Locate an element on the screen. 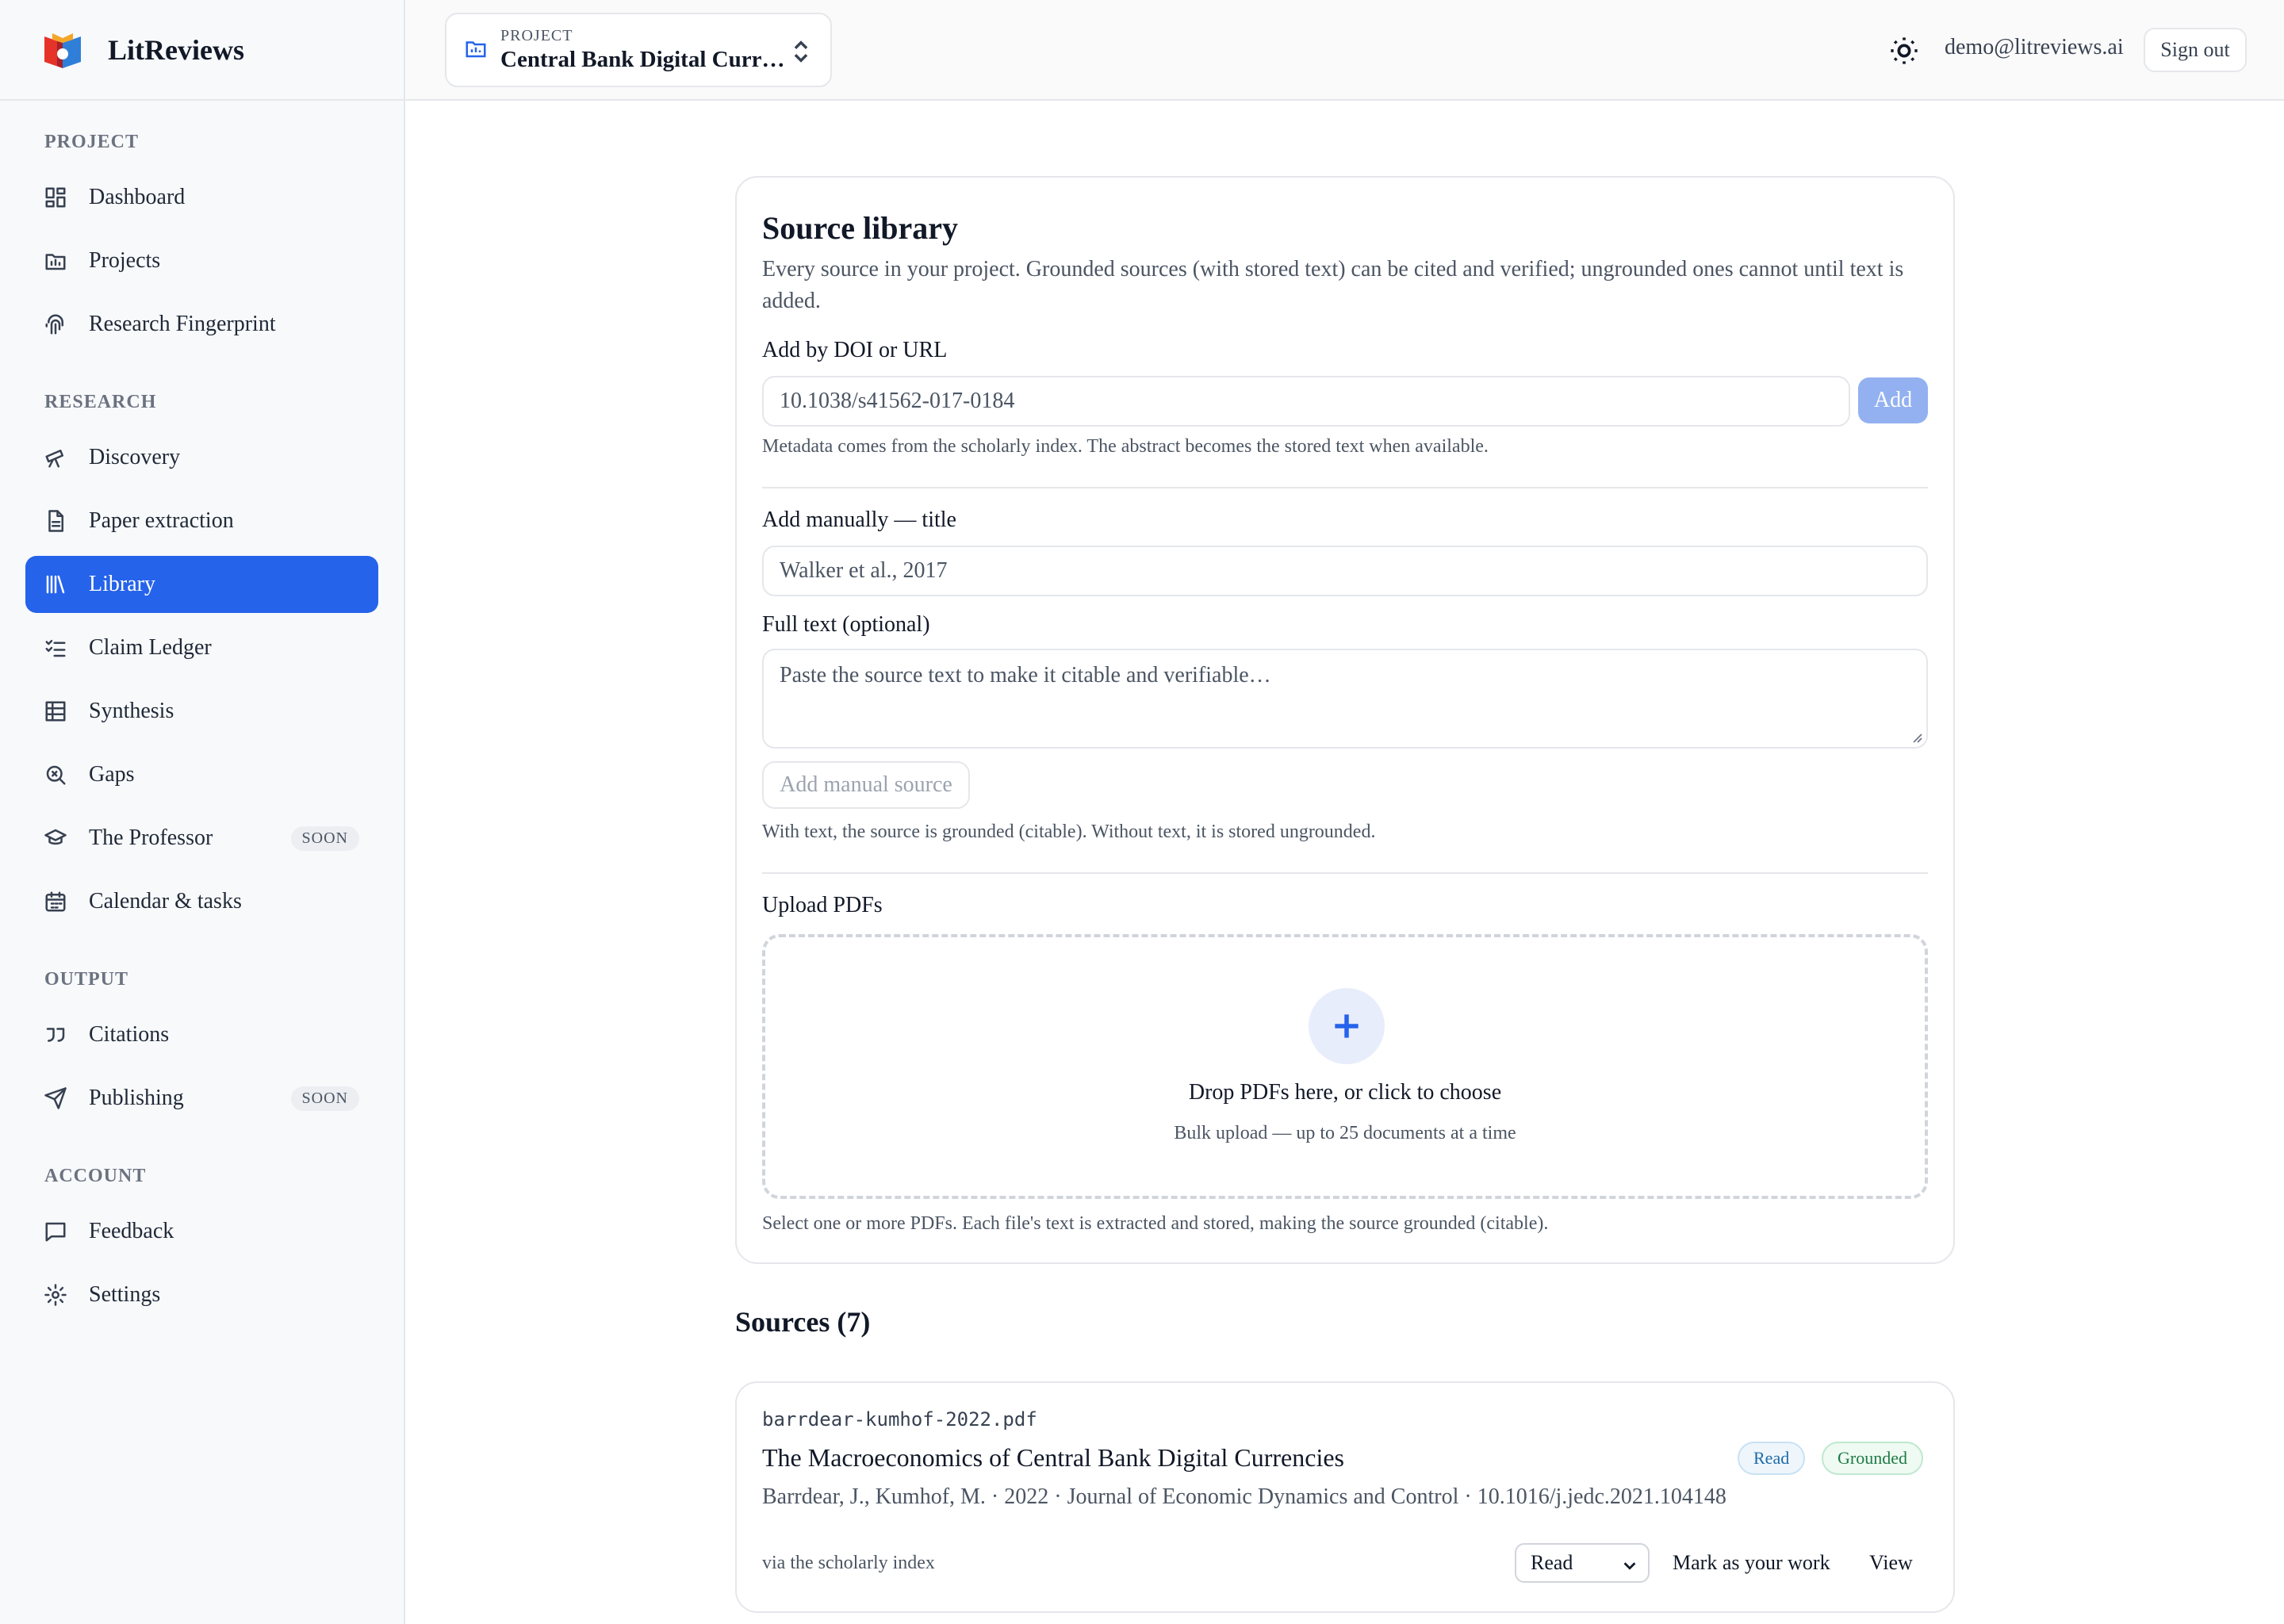 This screenshot has width=2284, height=1624. sidebar-item-label: Synthesis is located at coordinates (131, 711).